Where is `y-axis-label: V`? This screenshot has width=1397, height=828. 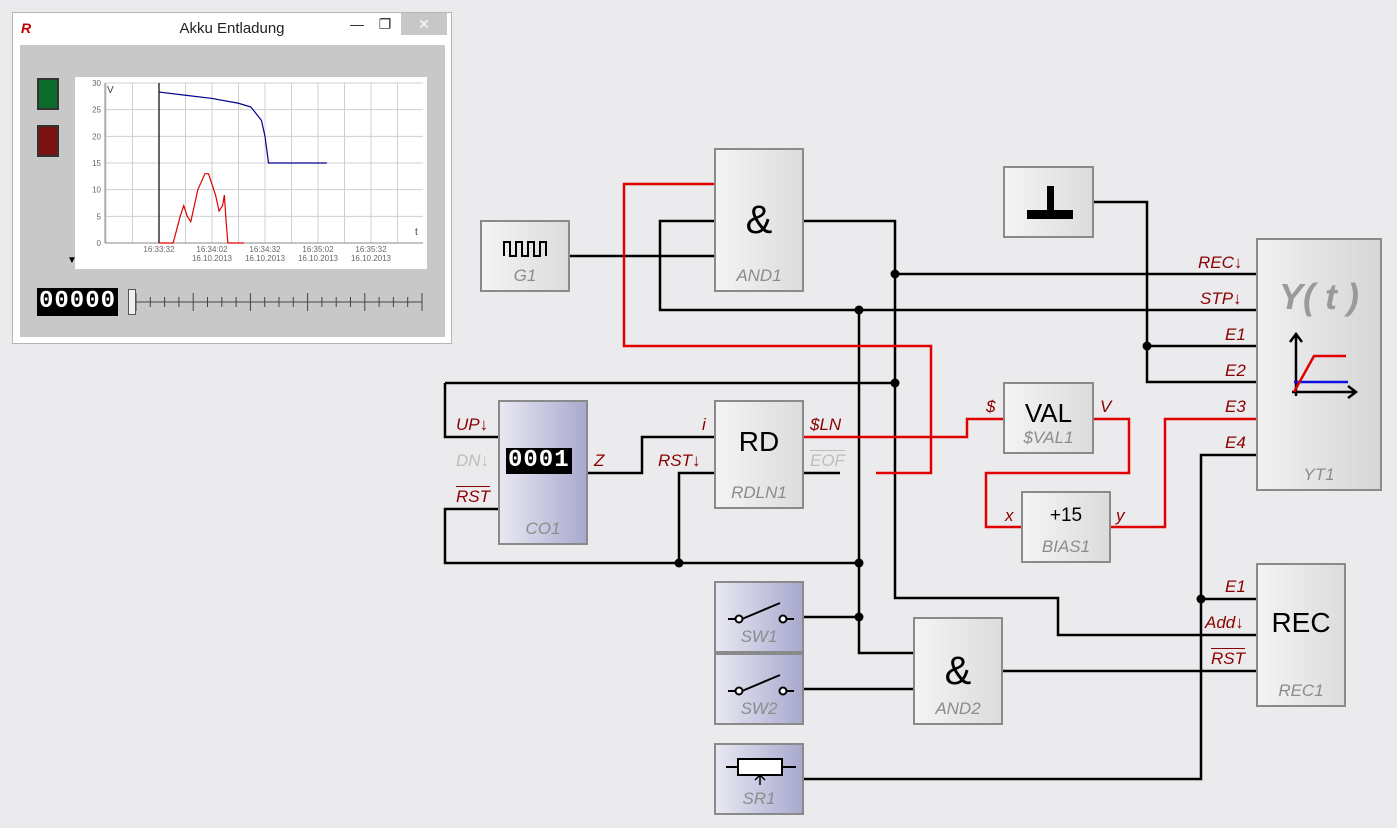 y-axis-label: V is located at coordinates (110, 90).